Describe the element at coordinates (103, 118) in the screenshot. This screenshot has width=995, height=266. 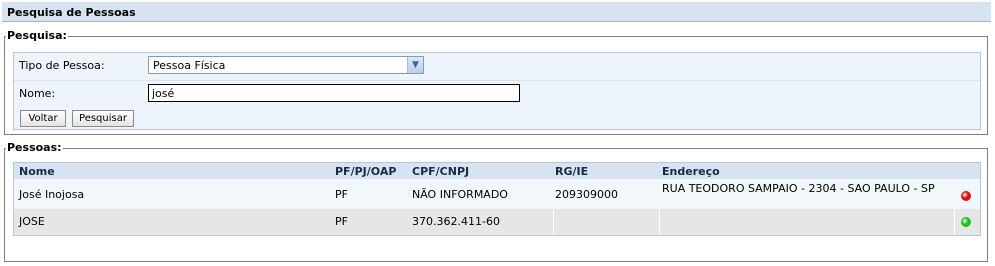
I see `pesquisar-button: Pesquisar` at that location.